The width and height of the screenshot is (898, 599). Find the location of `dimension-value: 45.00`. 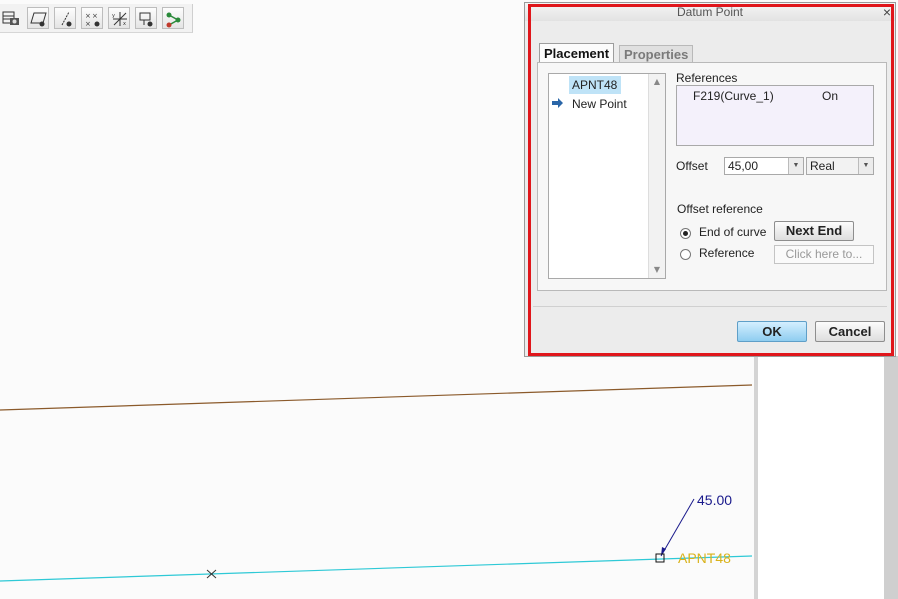

dimension-value: 45.00 is located at coordinates (714, 500).